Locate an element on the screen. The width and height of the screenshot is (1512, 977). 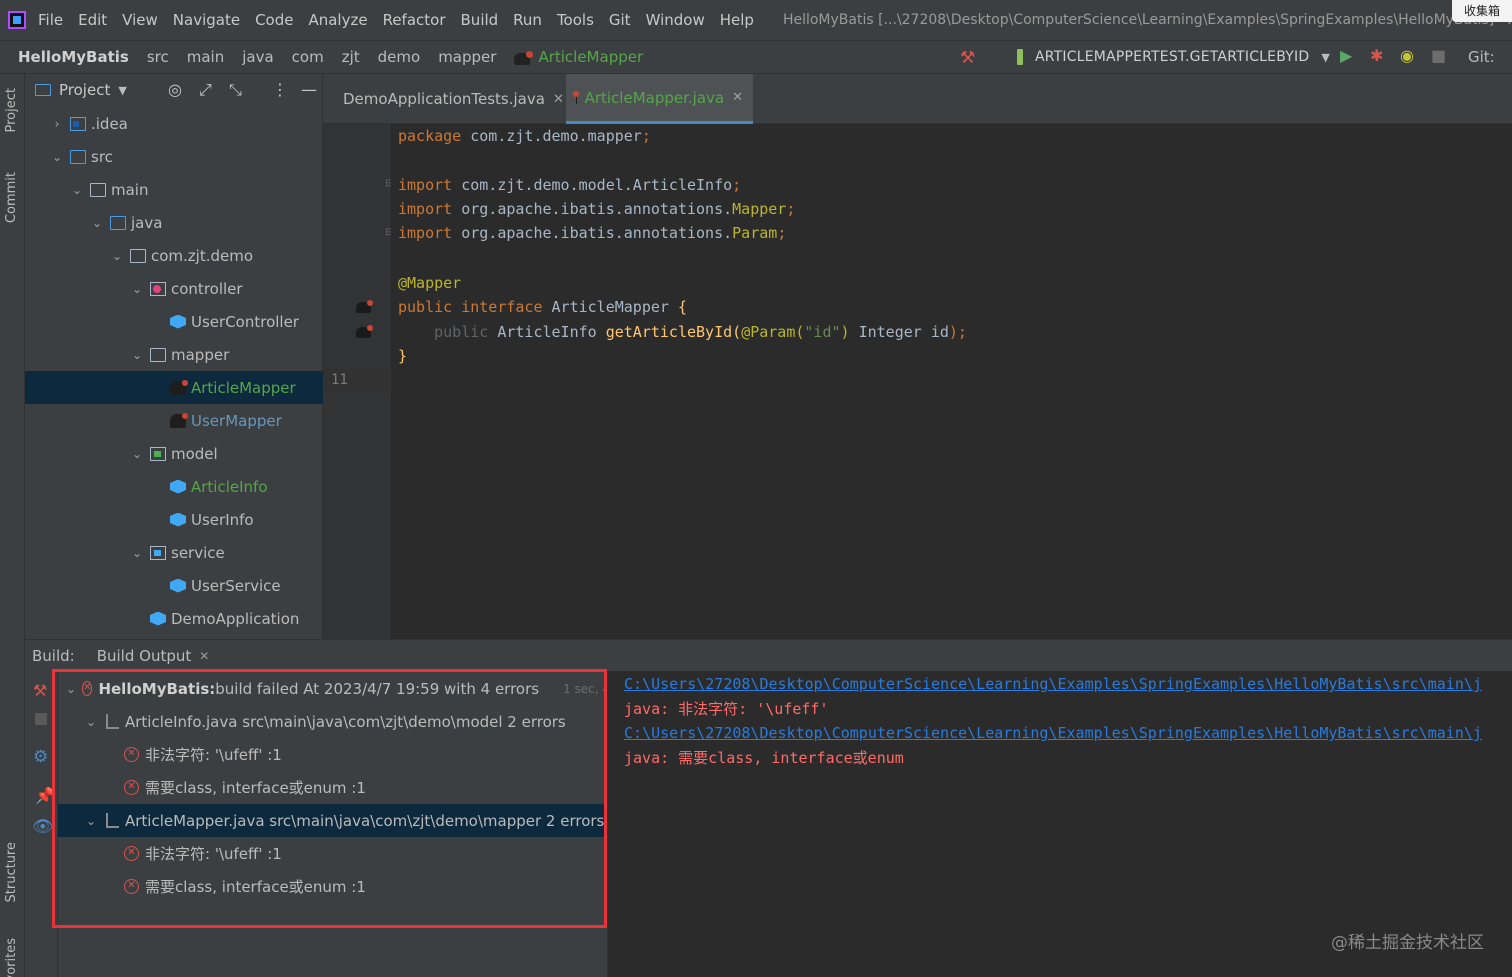
tree-item-com-zjt-demo: ⌄ com.zjt.demo is located at coordinates (174, 255).